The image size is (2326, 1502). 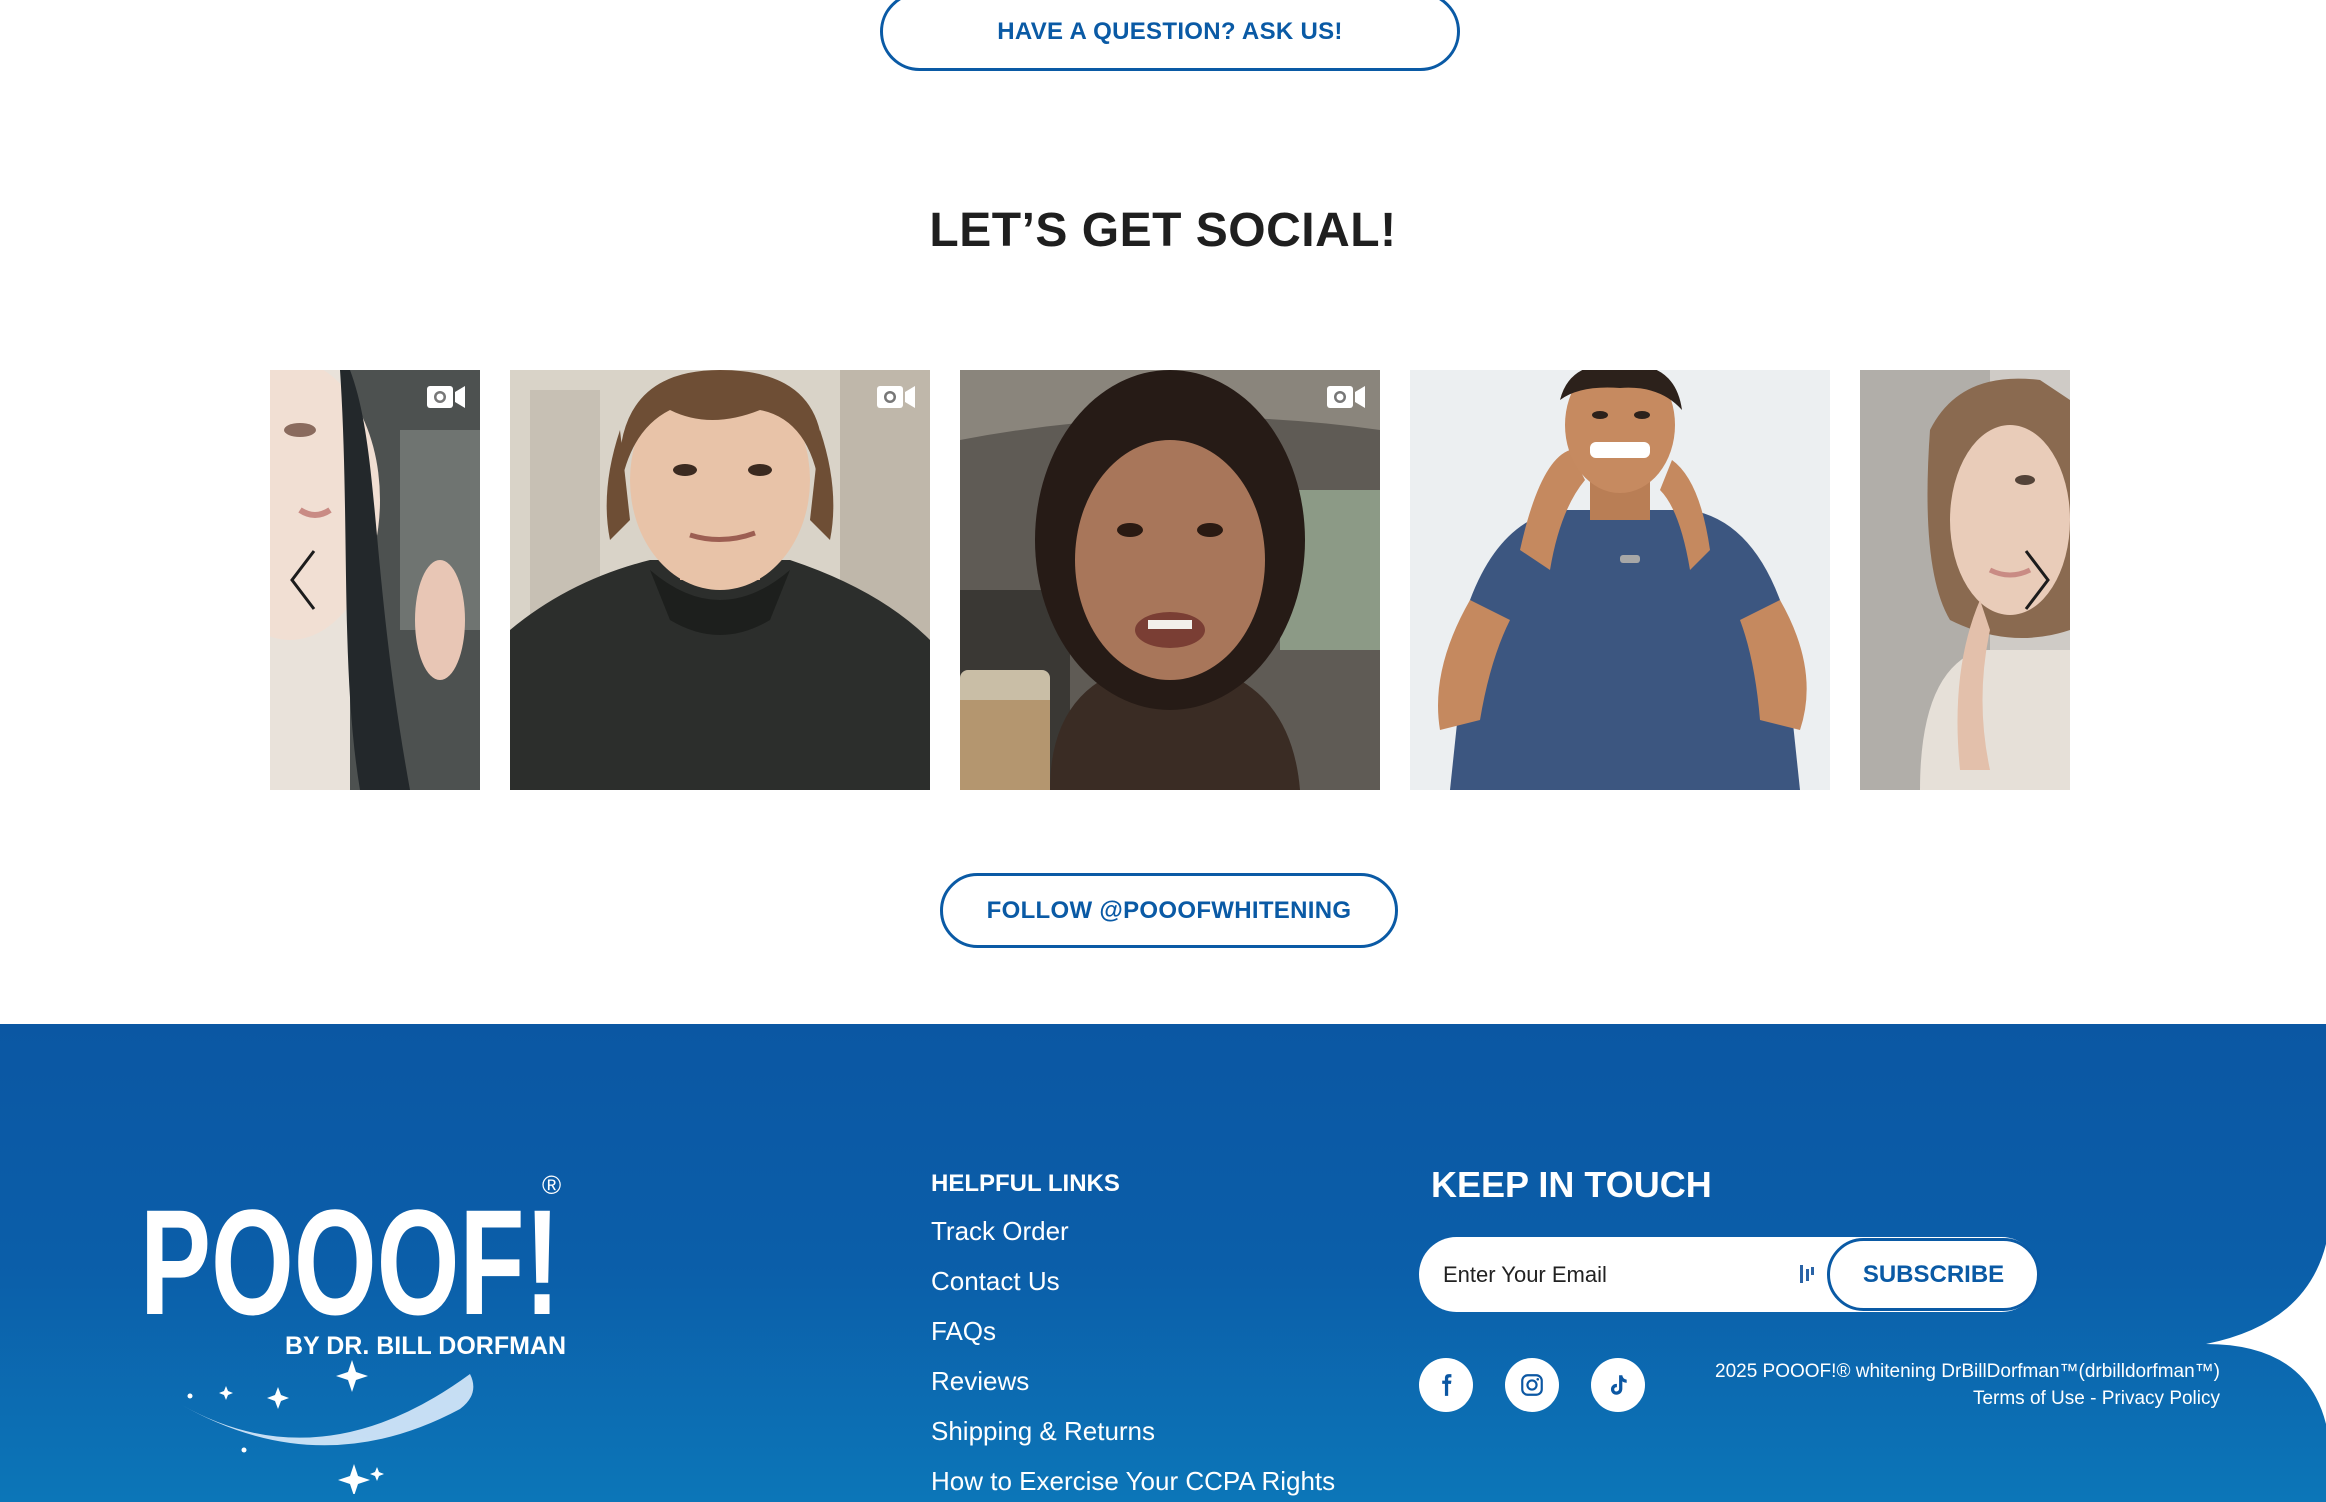 I want to click on instagram-link, so click(x=1532, y=1385).